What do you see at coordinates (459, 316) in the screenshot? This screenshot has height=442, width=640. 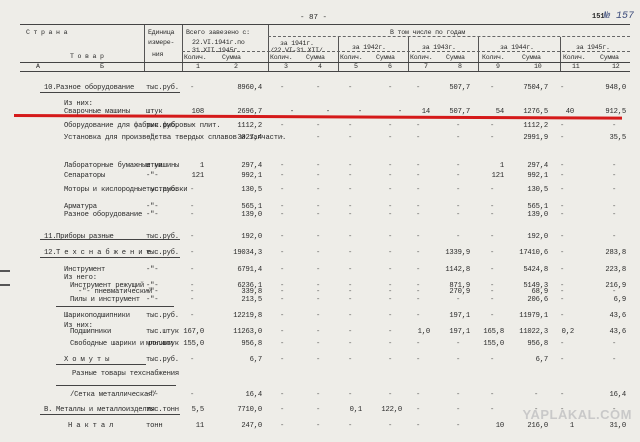 I see `cell-s43: 197,1` at bounding box center [459, 316].